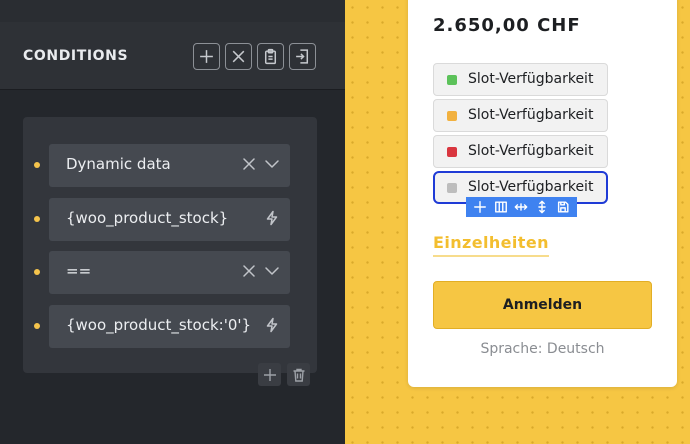  I want to click on panel-title: CONDITIONS, so click(76, 56).